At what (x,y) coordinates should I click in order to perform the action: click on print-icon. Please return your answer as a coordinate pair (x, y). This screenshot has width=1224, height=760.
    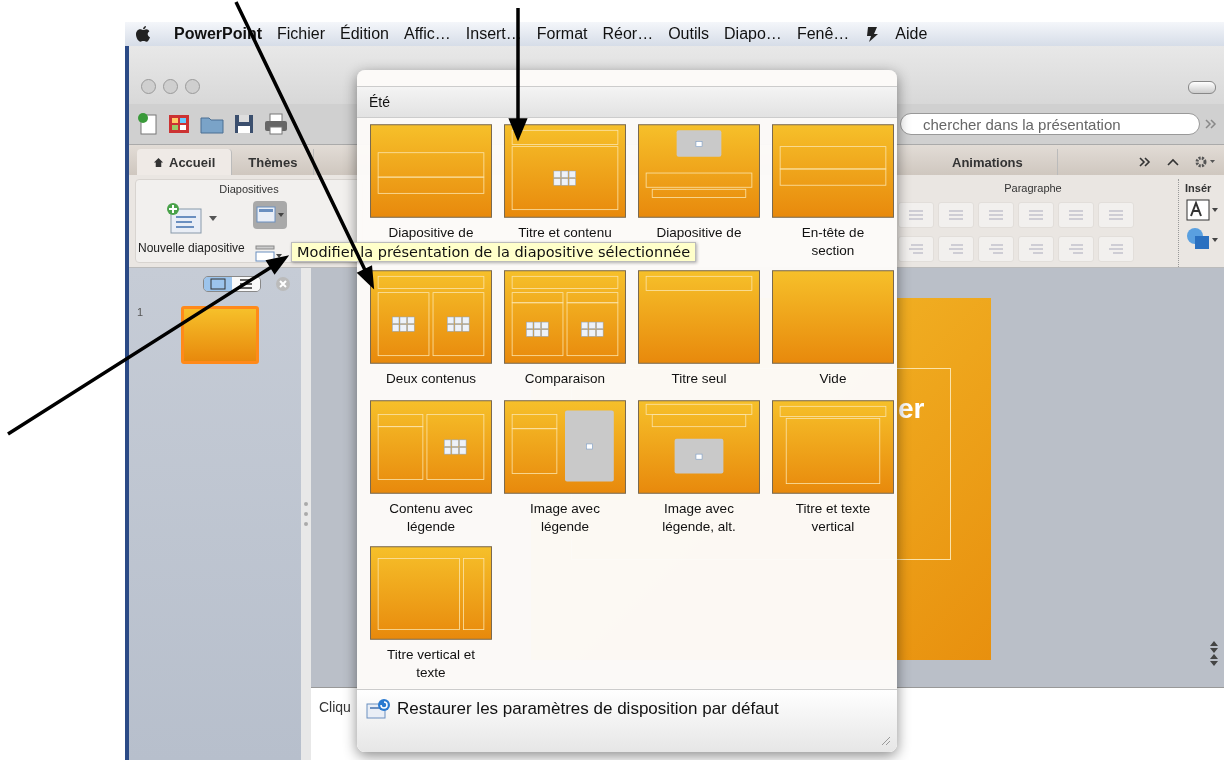
    Looking at the image, I should click on (276, 124).